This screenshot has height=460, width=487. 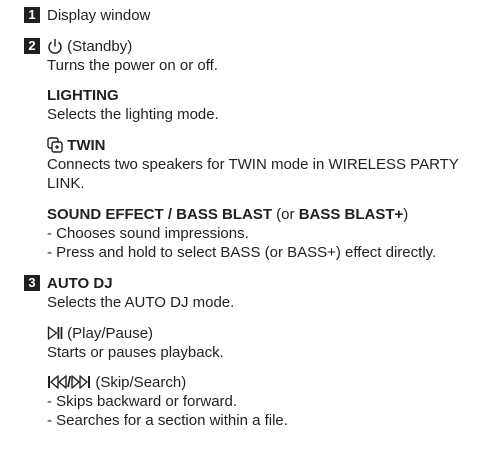 What do you see at coordinates (81, 382) in the screenshot?
I see `skip-forward-icon` at bounding box center [81, 382].